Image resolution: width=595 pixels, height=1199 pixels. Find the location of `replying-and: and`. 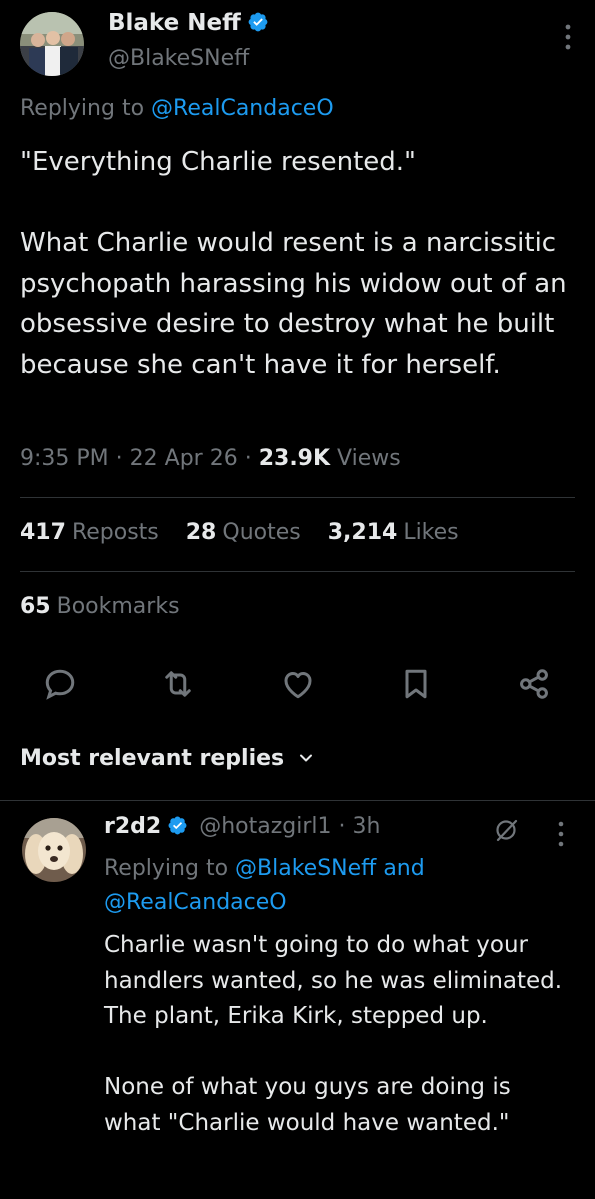

replying-and: and is located at coordinates (404, 868).